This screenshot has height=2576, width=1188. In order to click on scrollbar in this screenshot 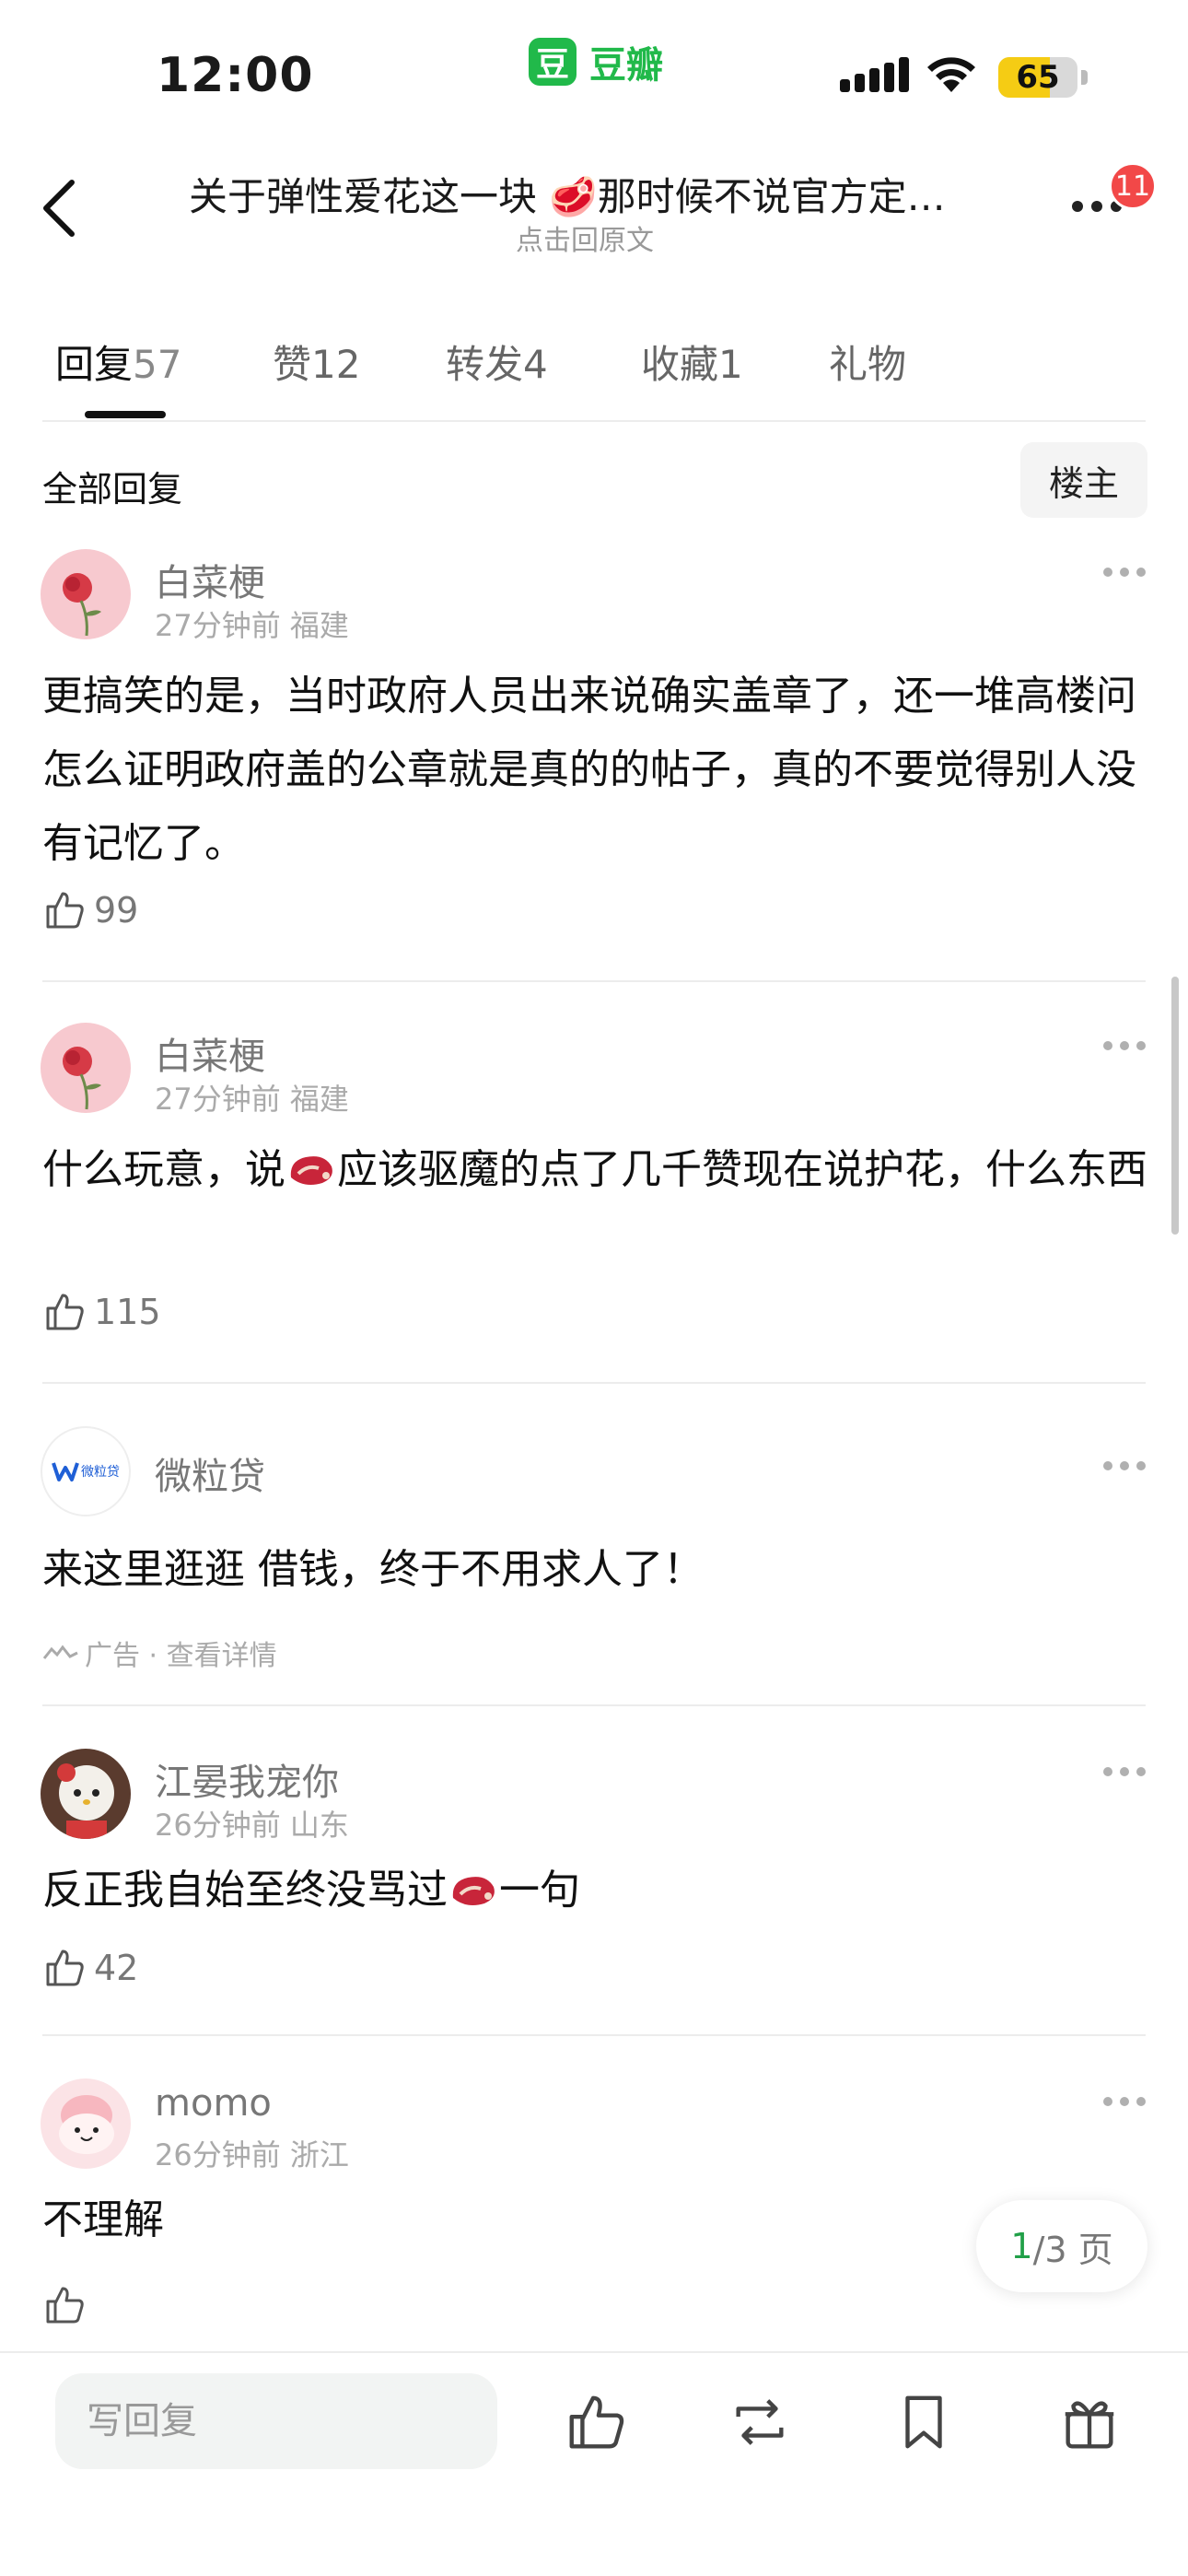, I will do `click(1175, 1106)`.